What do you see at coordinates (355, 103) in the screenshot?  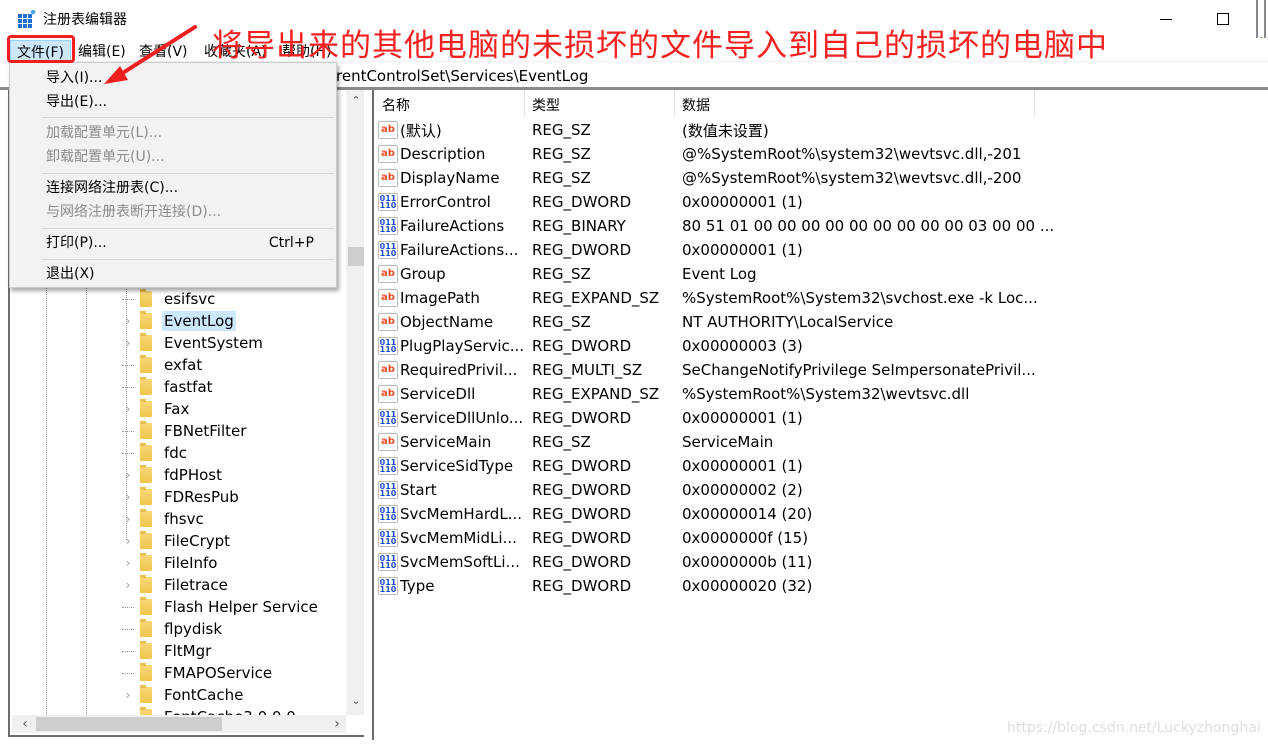 I see `scroll-up-icon: ⌃` at bounding box center [355, 103].